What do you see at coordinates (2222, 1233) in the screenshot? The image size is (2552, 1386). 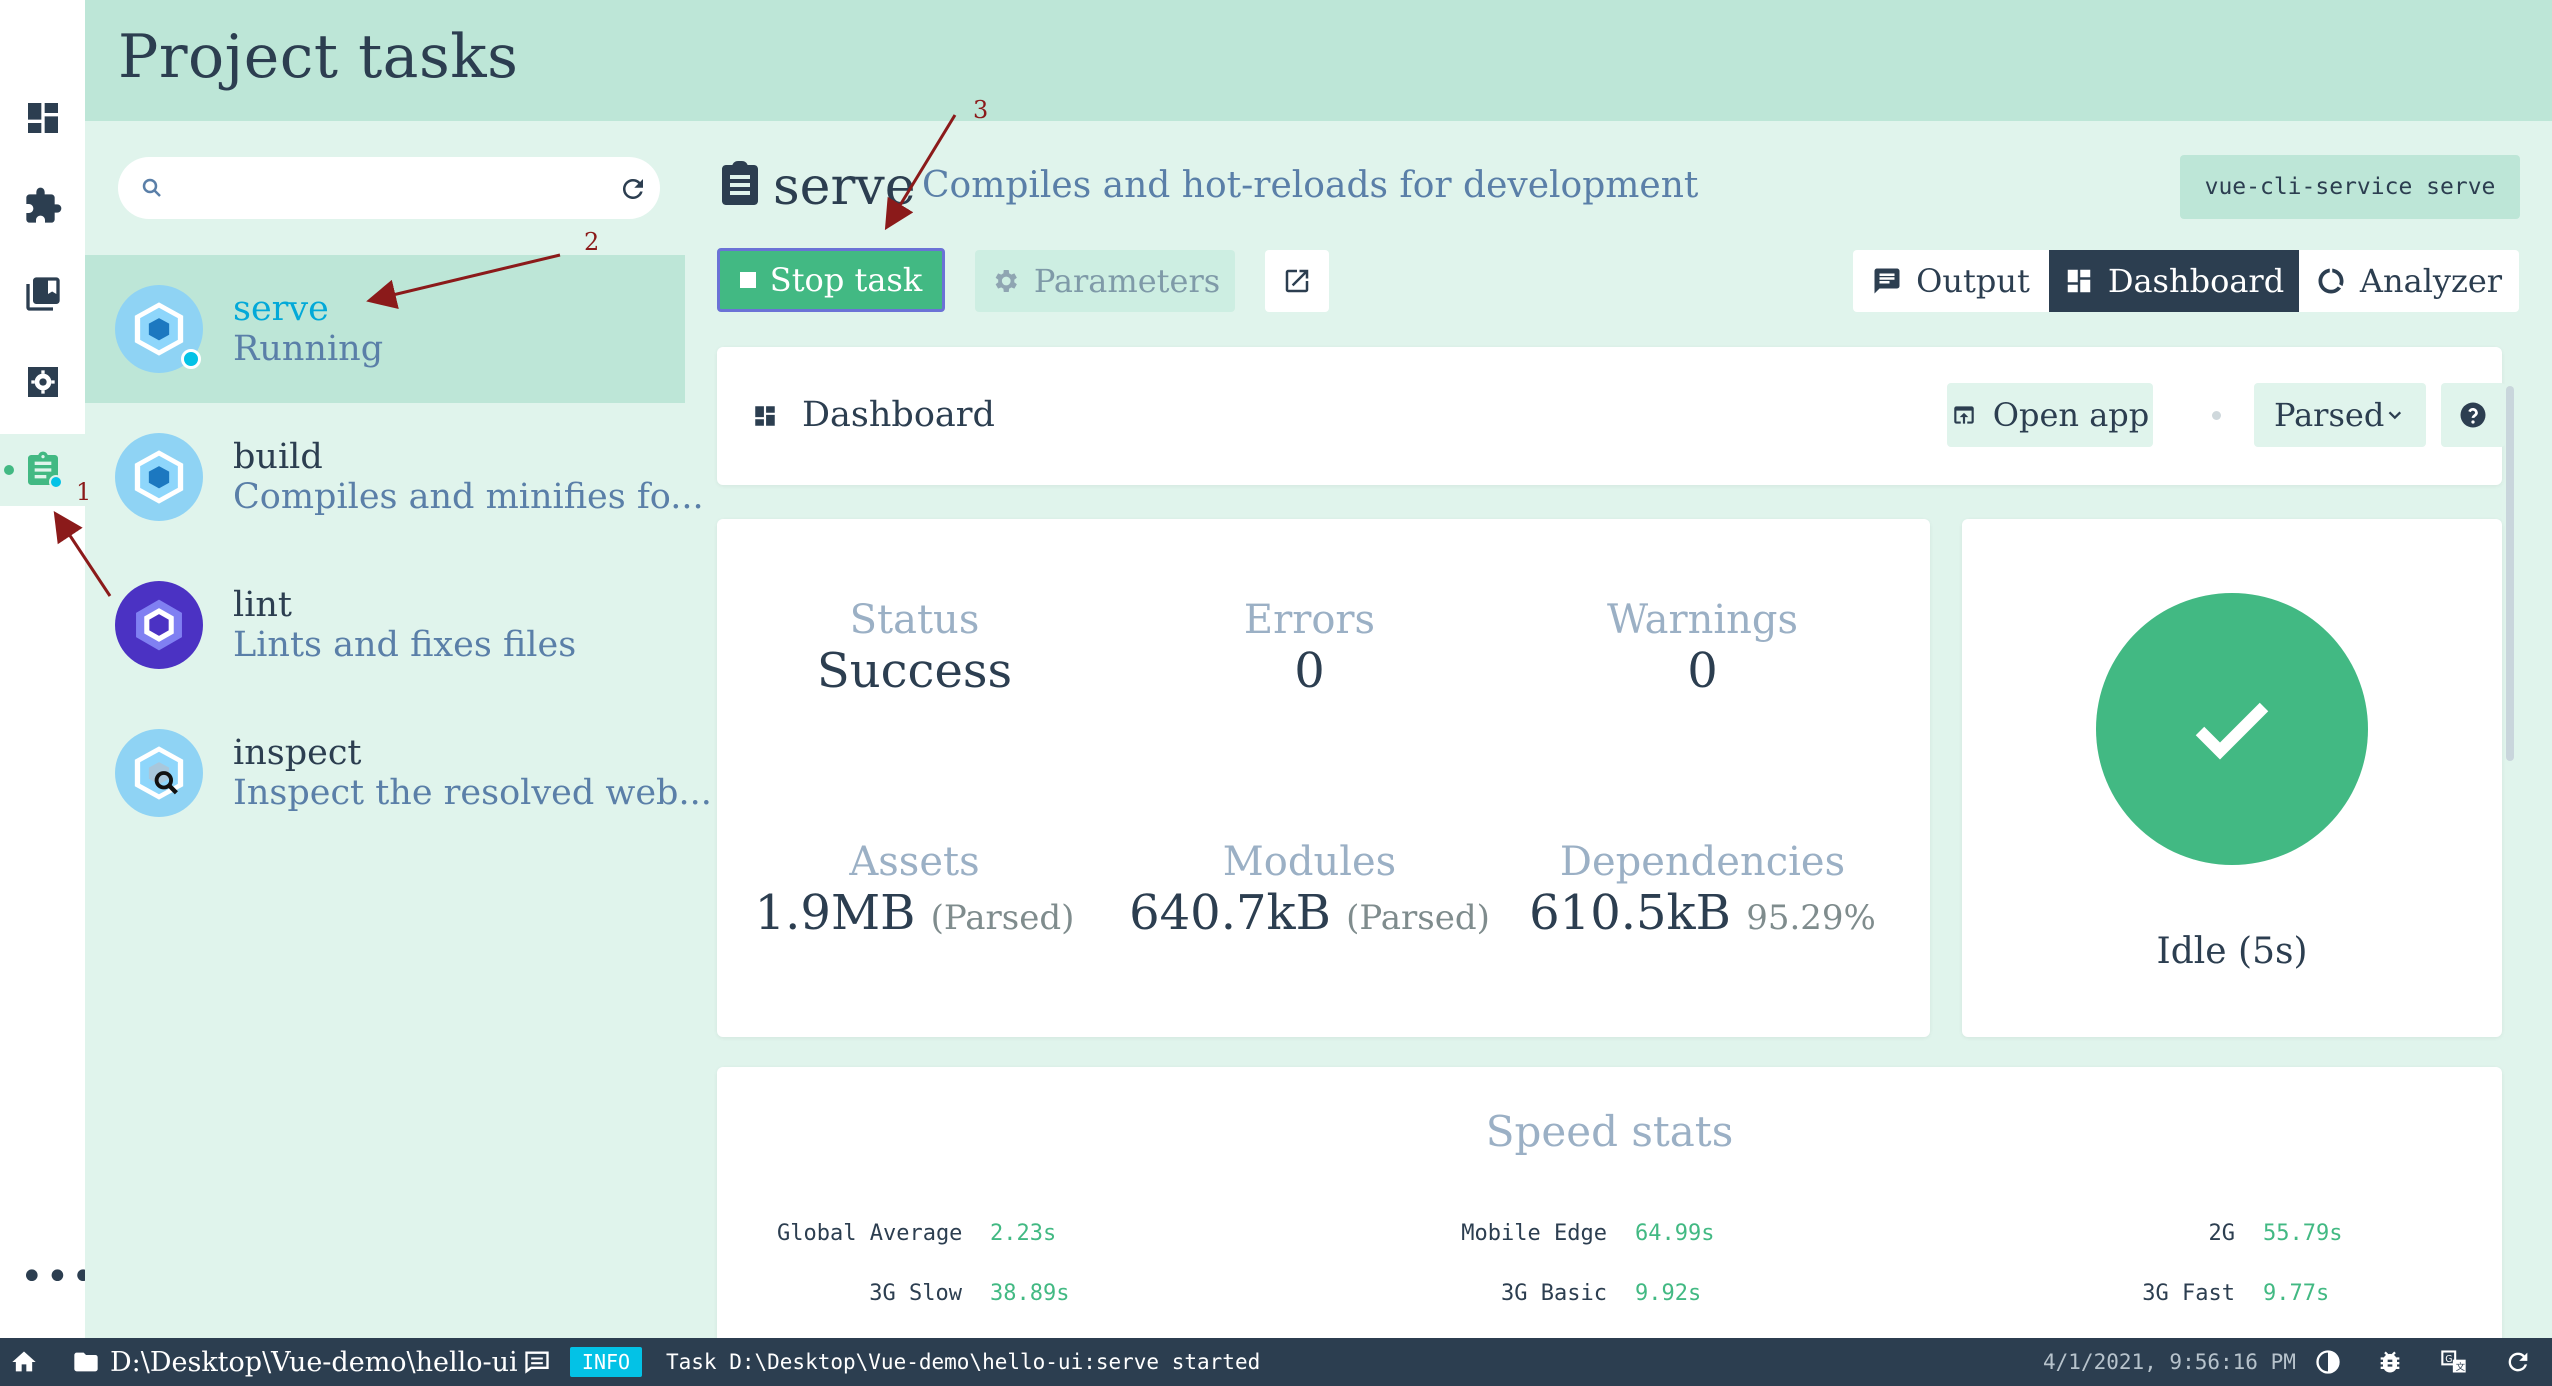 I see `speed-label: 2G` at bounding box center [2222, 1233].